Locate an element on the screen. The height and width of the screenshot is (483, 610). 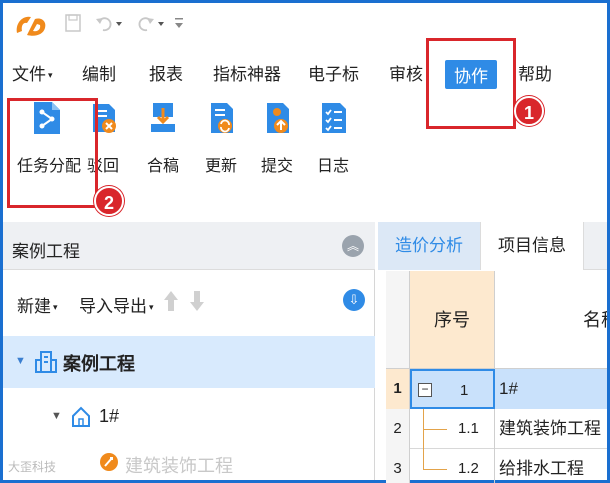
menu-compile: 编制 is located at coordinates (99, 72).